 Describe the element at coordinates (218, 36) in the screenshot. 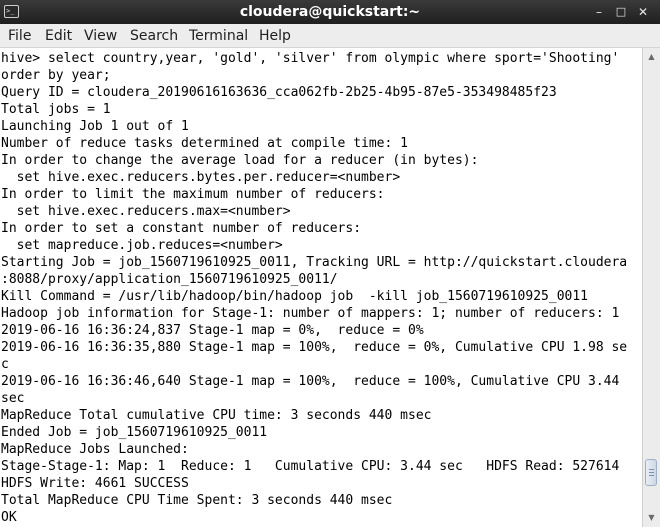

I see `menu-terminal: Terminal` at that location.